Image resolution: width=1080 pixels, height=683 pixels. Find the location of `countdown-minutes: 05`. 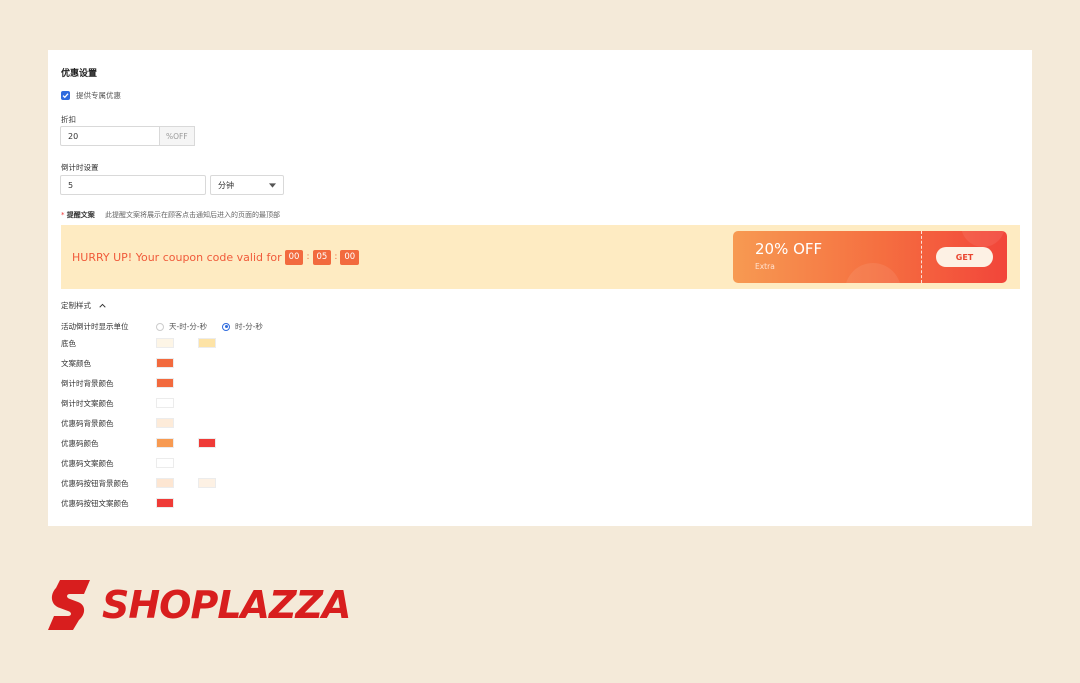

countdown-minutes: 05 is located at coordinates (322, 257).